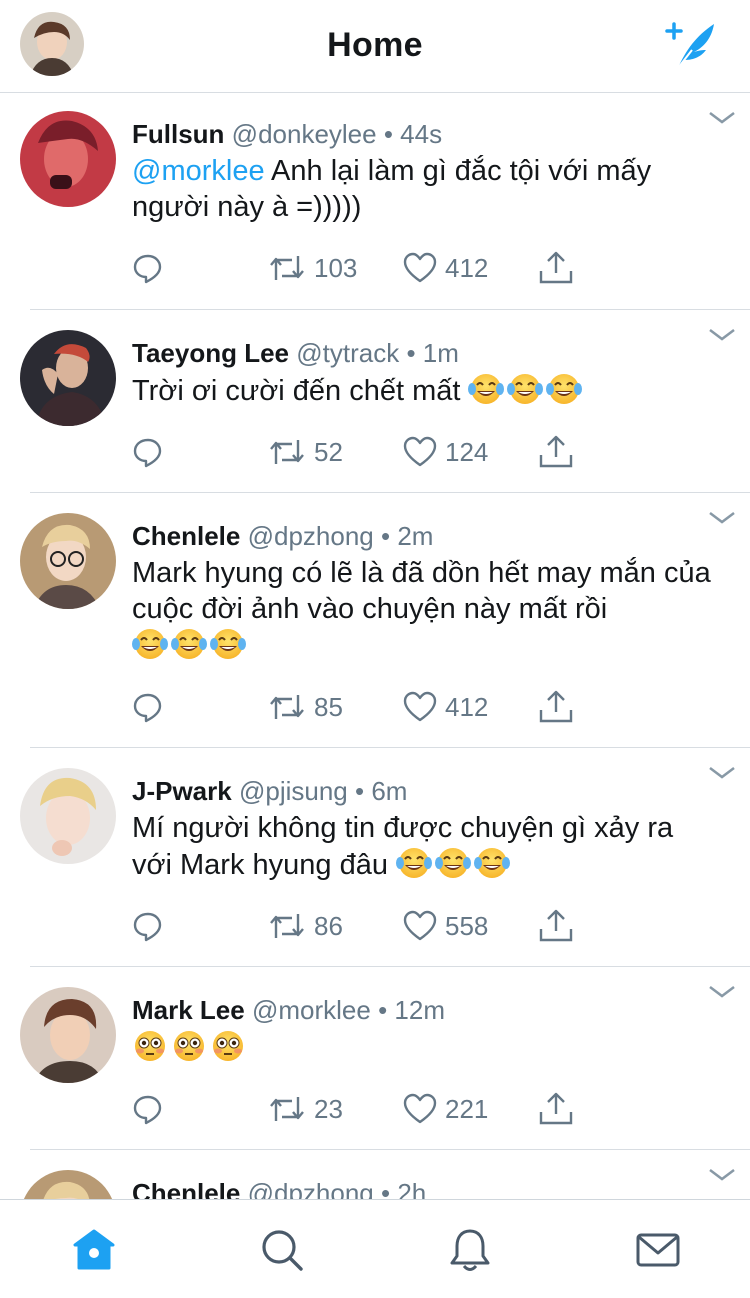 The image size is (750, 1298). I want to click on handle: @tytrack, so click(347, 353).